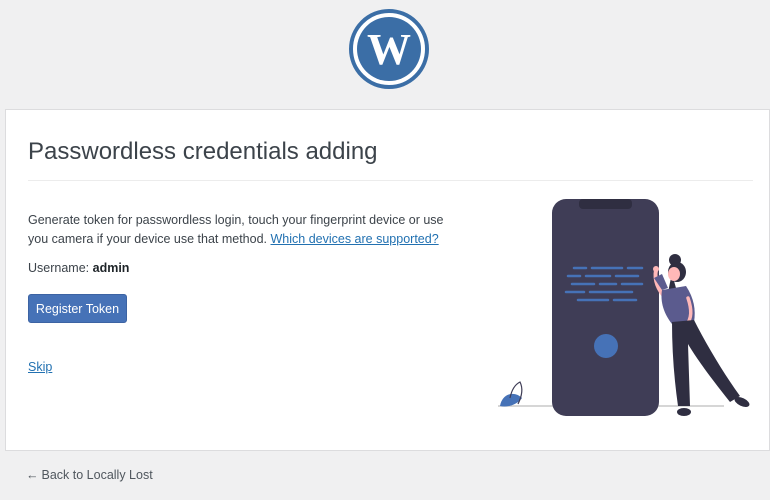 Image resolution: width=770 pixels, height=500 pixels. I want to click on phone-notch, so click(605, 204).